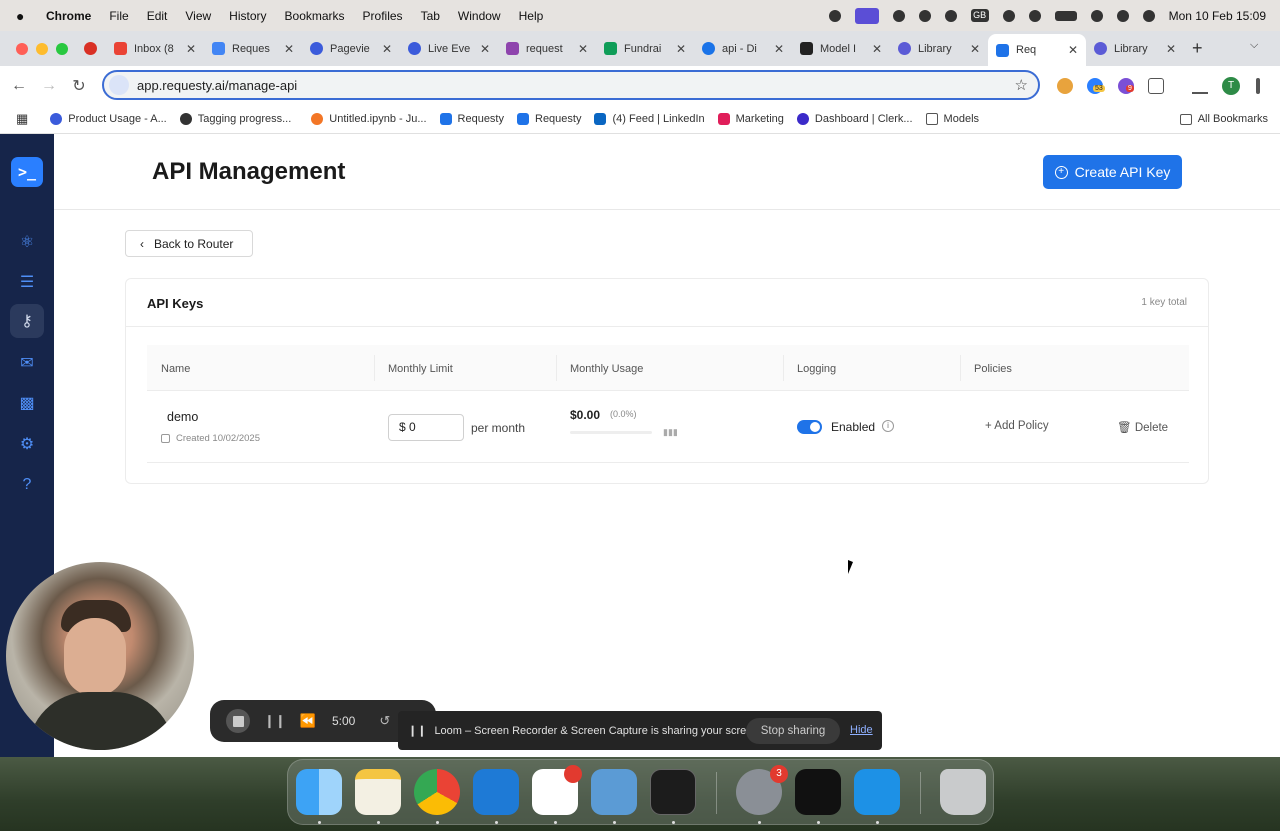 This screenshot has height=831, width=1280. What do you see at coordinates (952, 119) in the screenshot?
I see `bookmark-folder-models: Models` at bounding box center [952, 119].